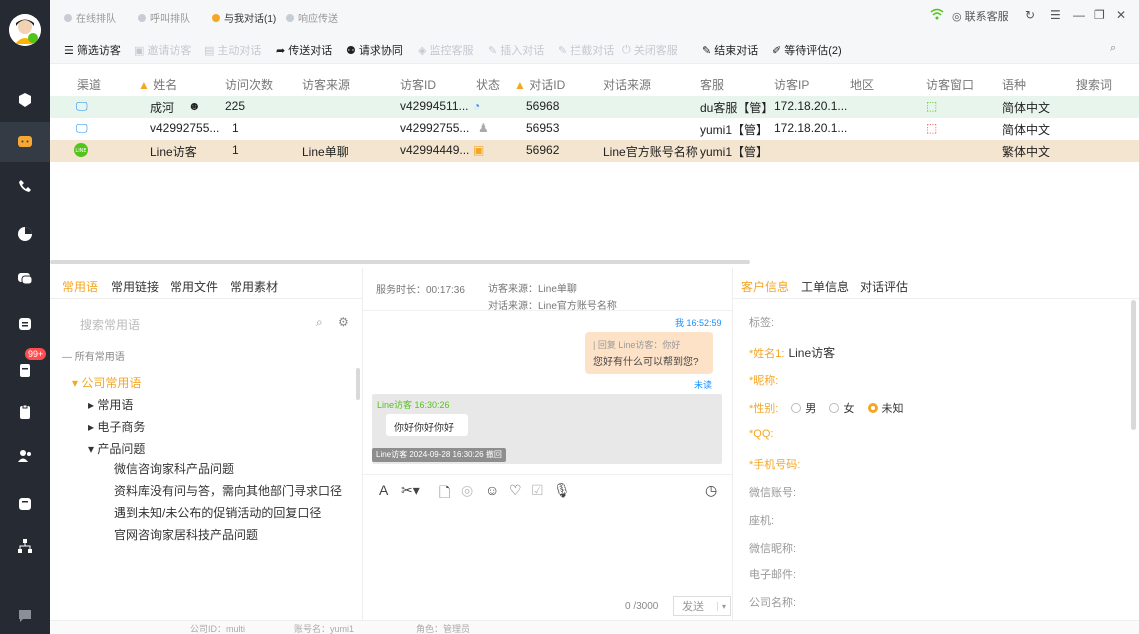  What do you see at coordinates (539, 84) in the screenshot?
I see `column-header-dialog-id: ▲ 对话ID` at bounding box center [539, 84].